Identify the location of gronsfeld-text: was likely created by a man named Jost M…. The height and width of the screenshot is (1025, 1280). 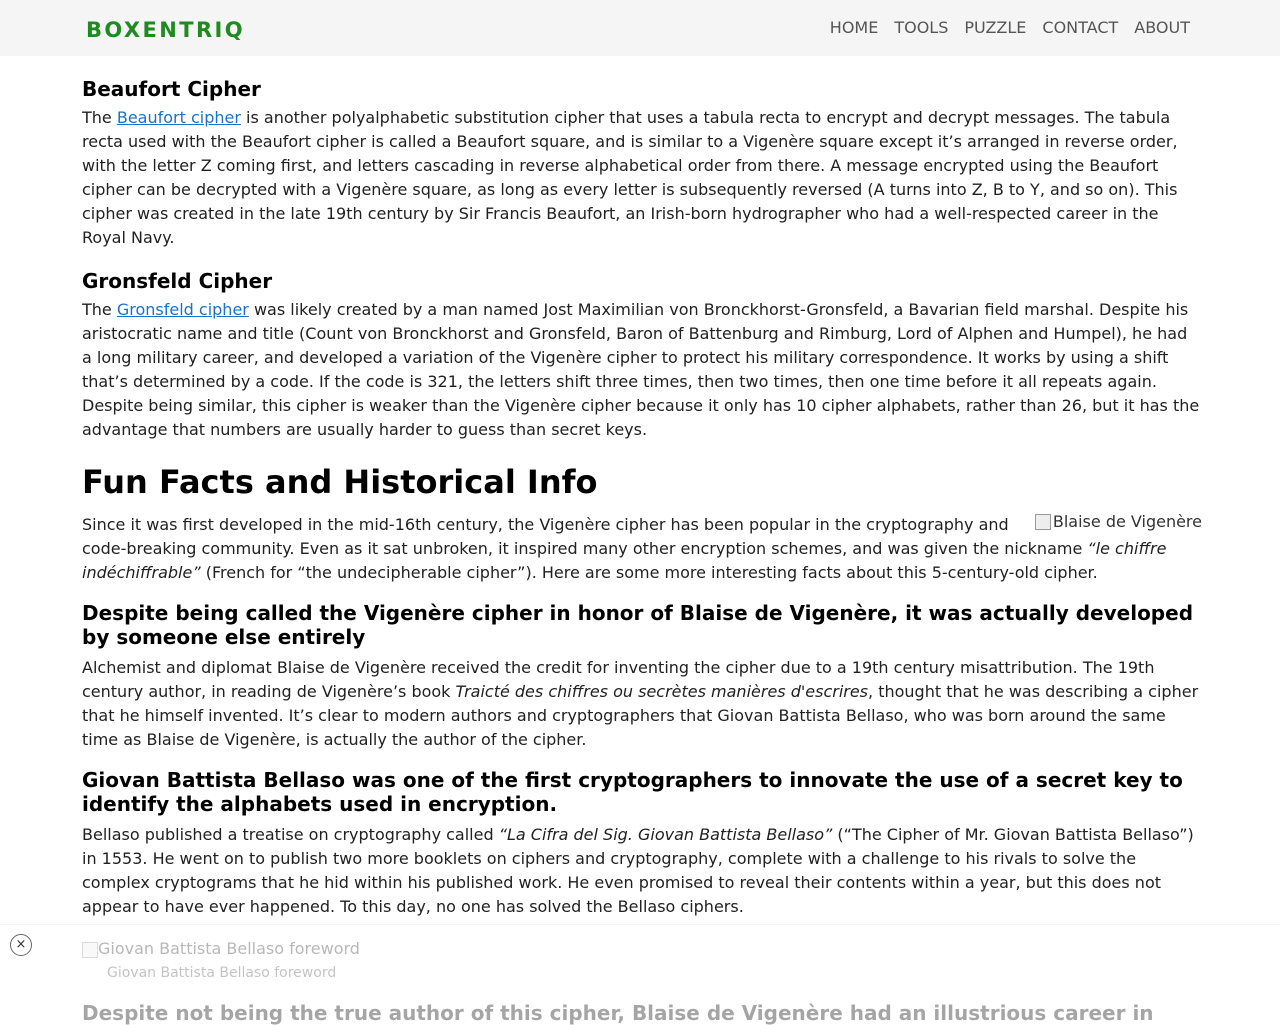
(641, 369).